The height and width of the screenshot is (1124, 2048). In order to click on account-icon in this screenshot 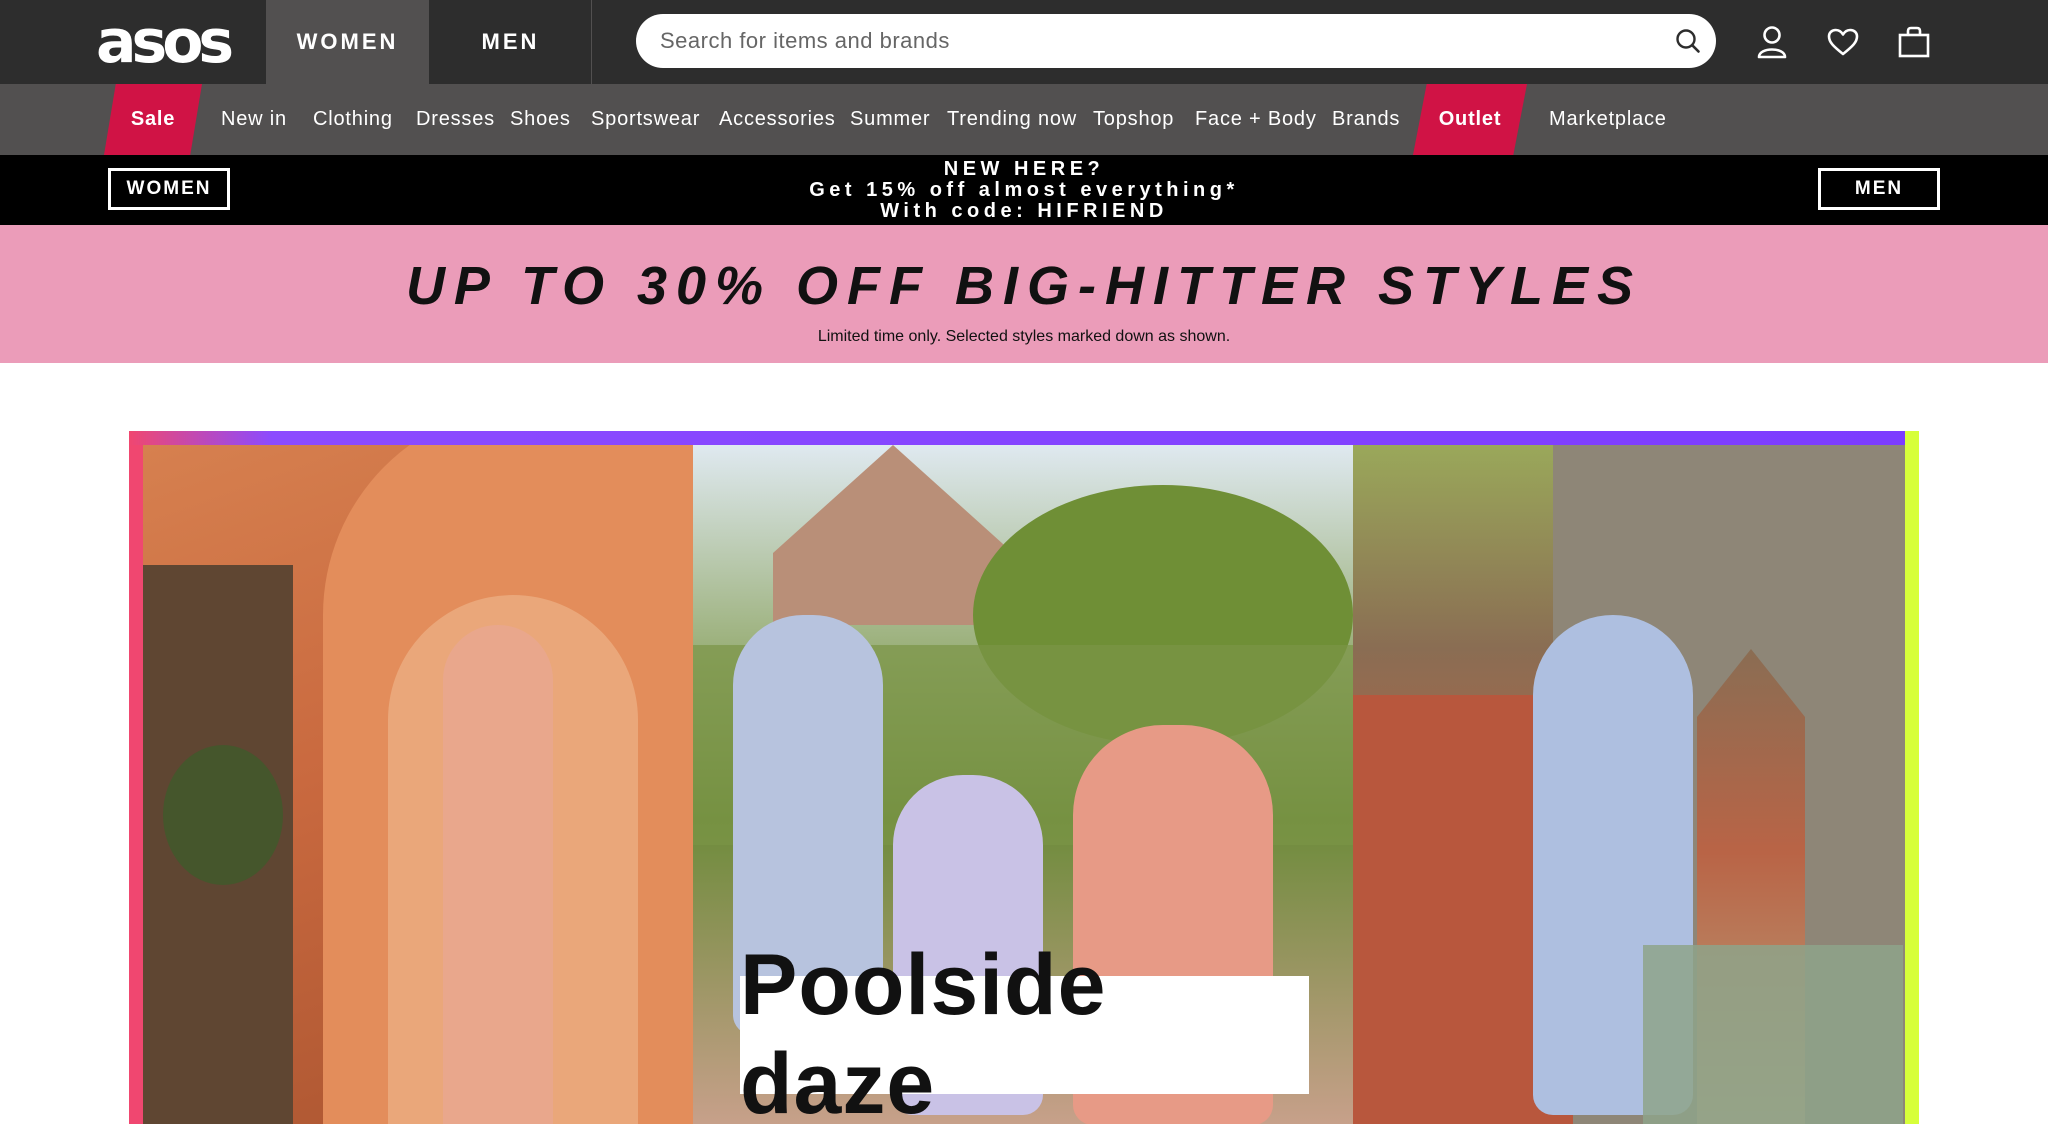, I will do `click(1772, 42)`.